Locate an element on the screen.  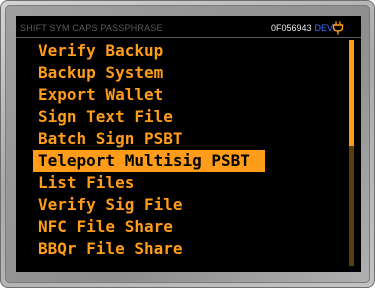
wallet-fingerprint: 0F056943 is located at coordinates (291, 28).